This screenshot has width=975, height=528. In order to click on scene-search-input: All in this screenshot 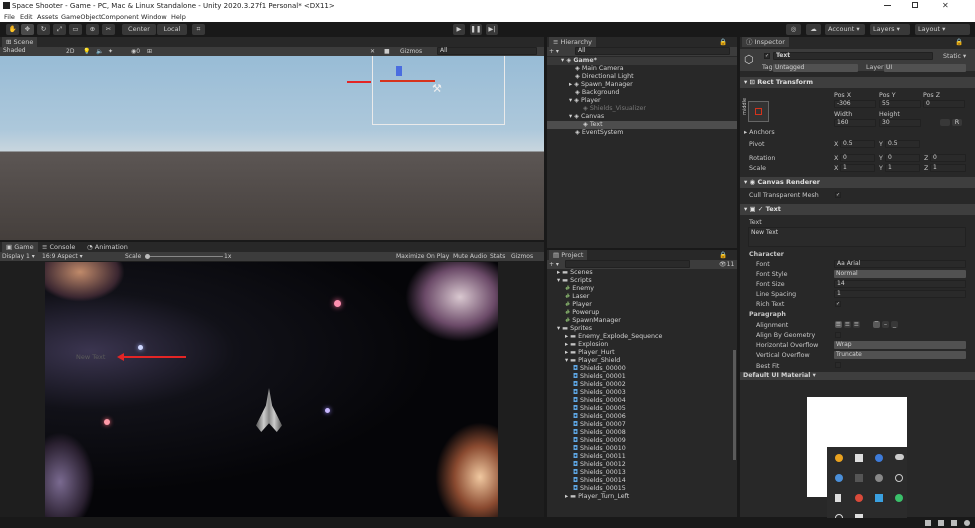, I will do `click(487, 51)`.